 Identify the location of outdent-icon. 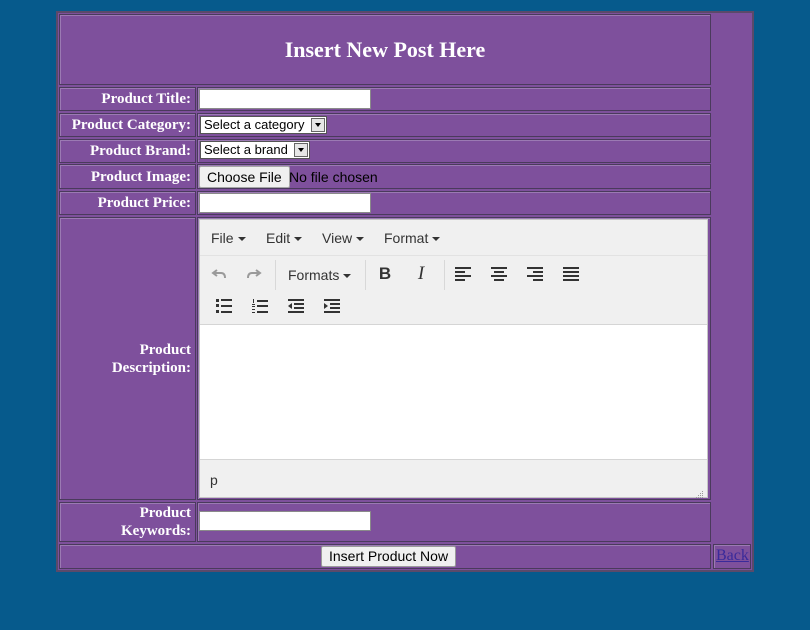
(296, 306).